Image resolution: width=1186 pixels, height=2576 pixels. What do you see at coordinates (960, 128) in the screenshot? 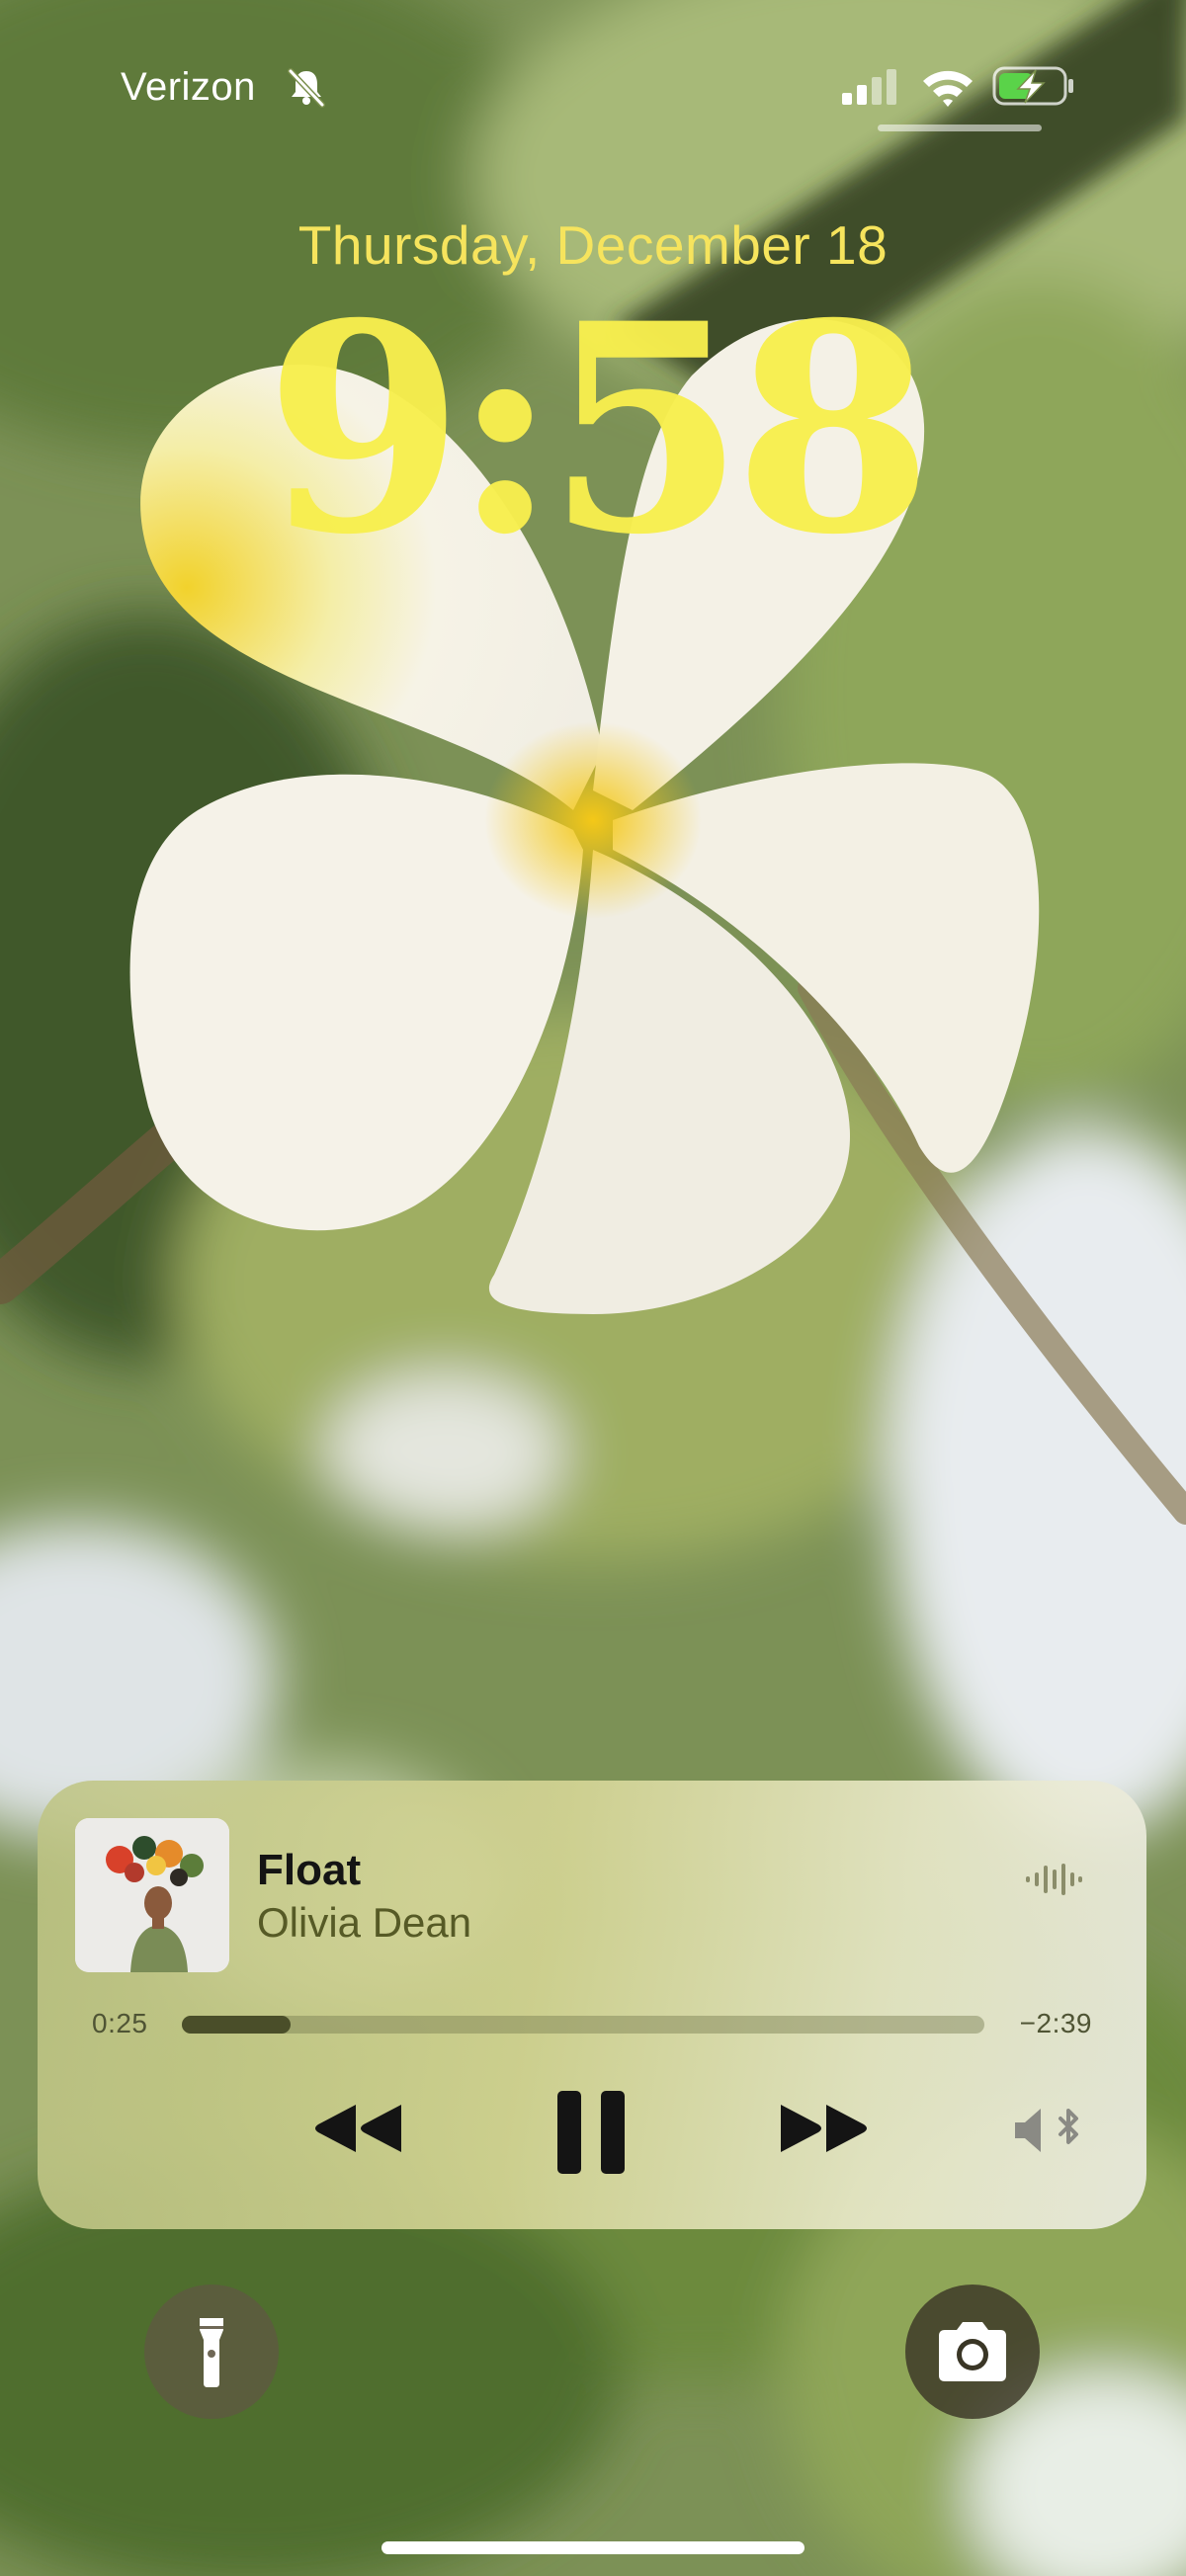
I see `status-underline` at bounding box center [960, 128].